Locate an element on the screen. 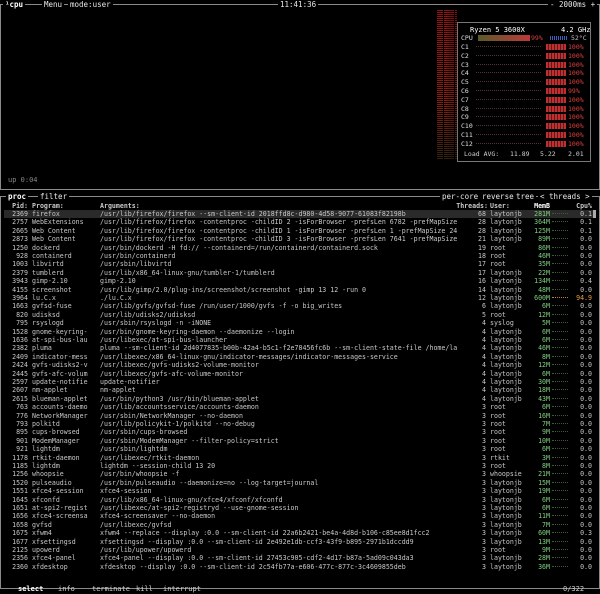  col-pid: Pid: is located at coordinates (16, 206).